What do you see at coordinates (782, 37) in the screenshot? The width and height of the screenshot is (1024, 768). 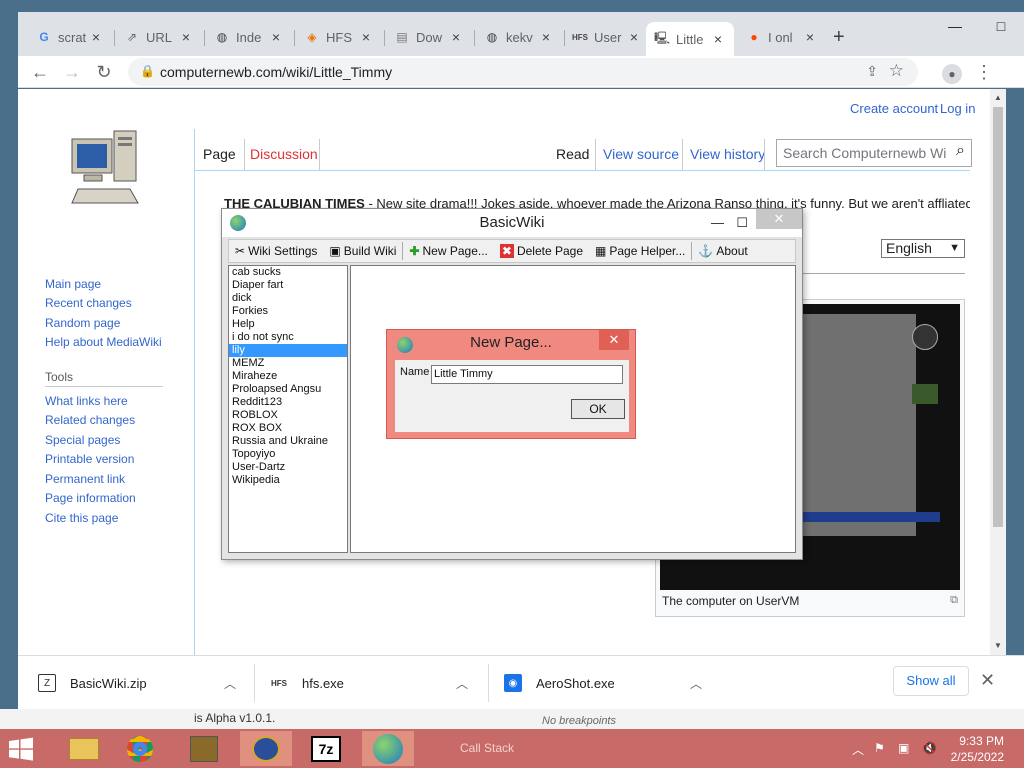 I see `browser-tab: ● I onl ×` at bounding box center [782, 37].